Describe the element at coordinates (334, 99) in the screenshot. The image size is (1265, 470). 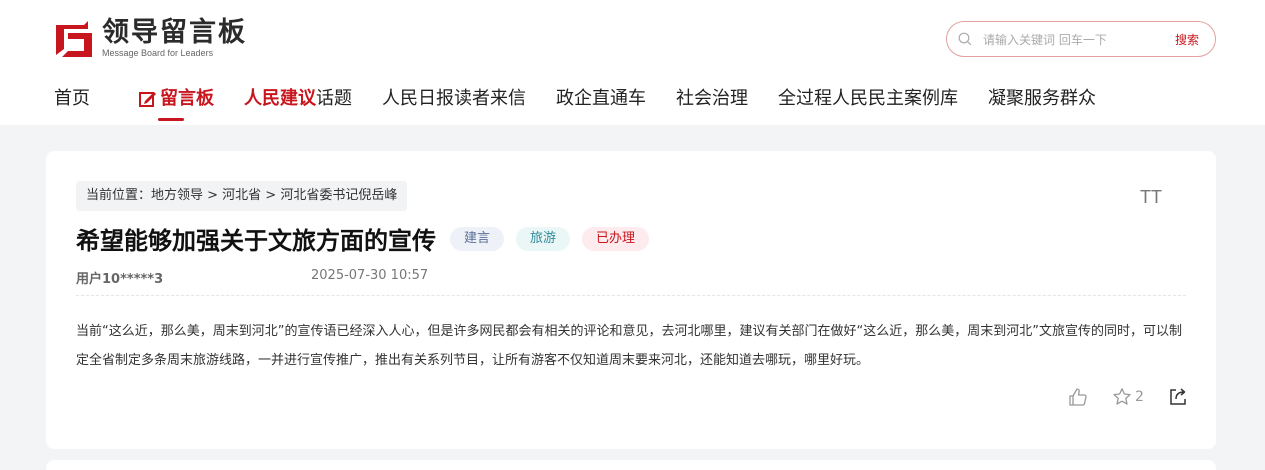
I see `nav-topics: 话题` at that location.